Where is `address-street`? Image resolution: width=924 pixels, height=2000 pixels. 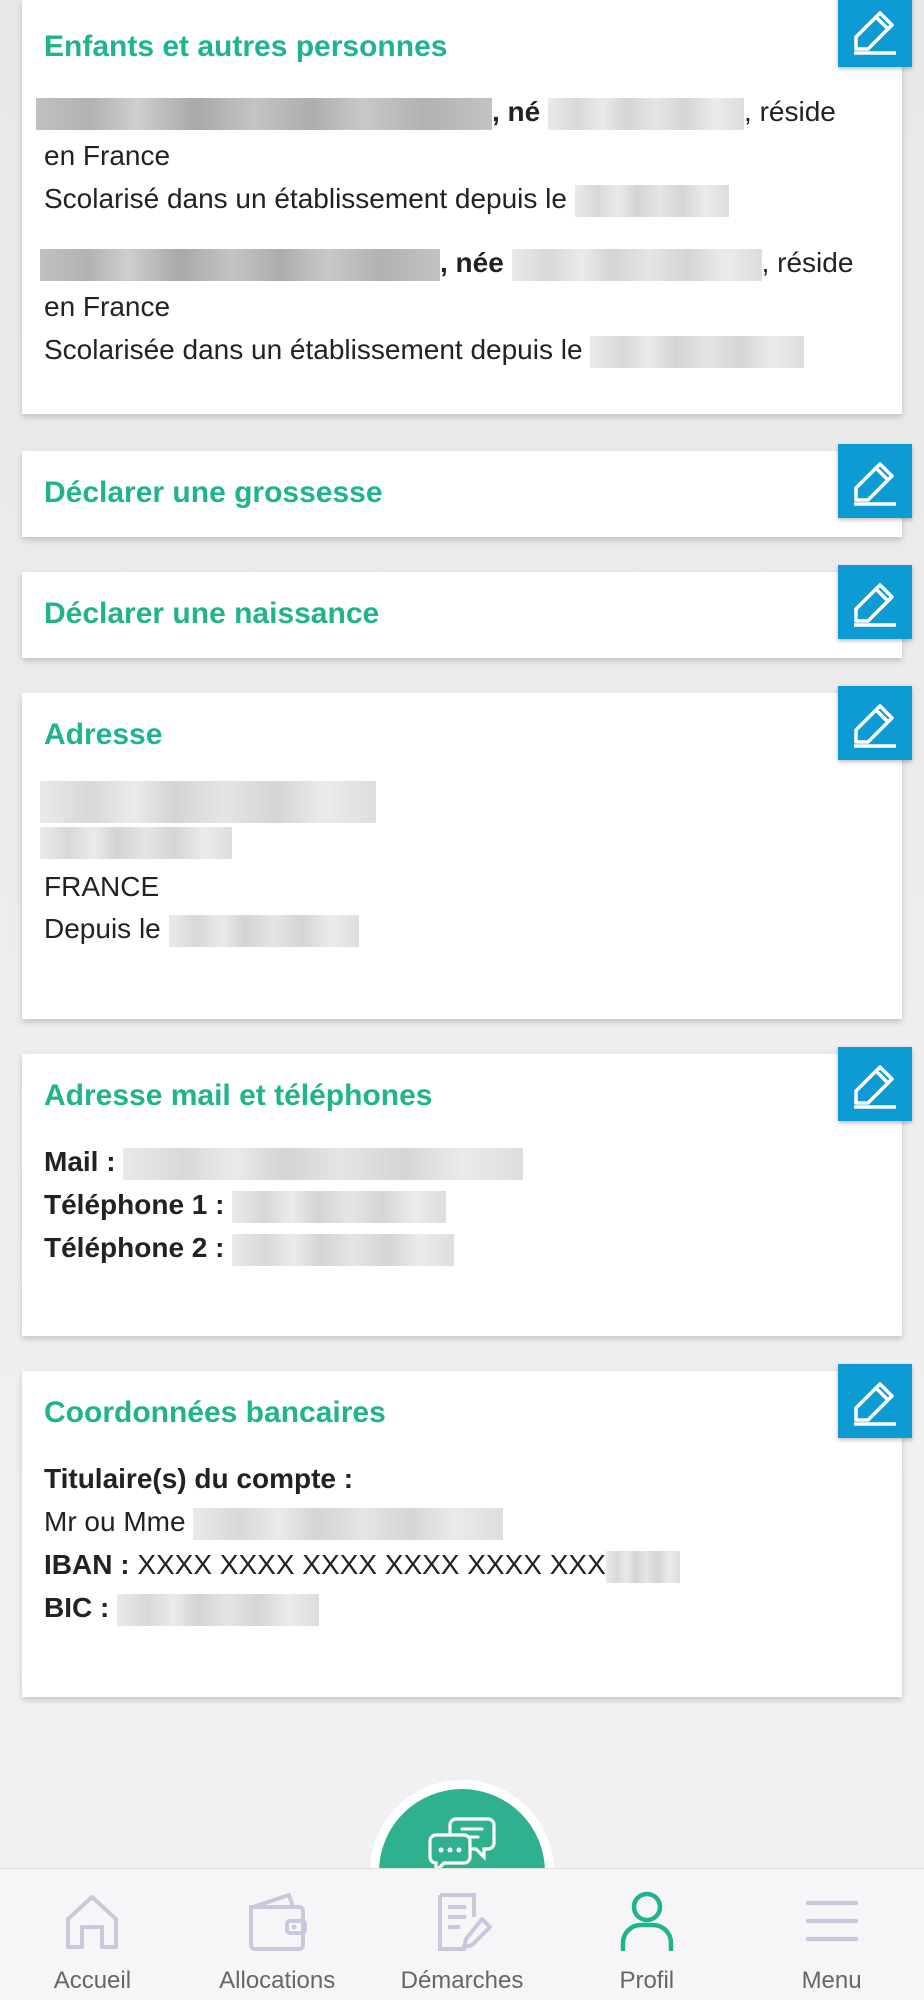 address-street is located at coordinates (208, 802).